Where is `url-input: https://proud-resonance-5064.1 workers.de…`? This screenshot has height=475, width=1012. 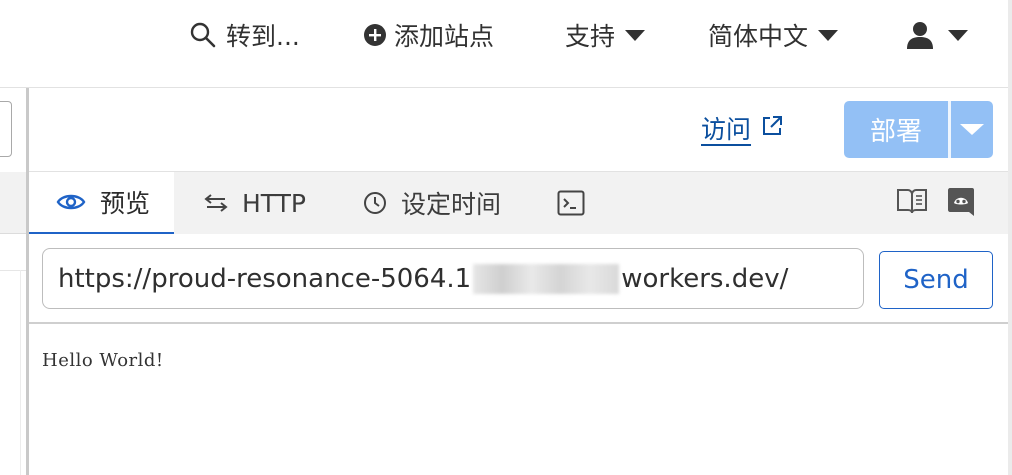 url-input: https://proud-resonance-5064.1 workers.de… is located at coordinates (453, 278).